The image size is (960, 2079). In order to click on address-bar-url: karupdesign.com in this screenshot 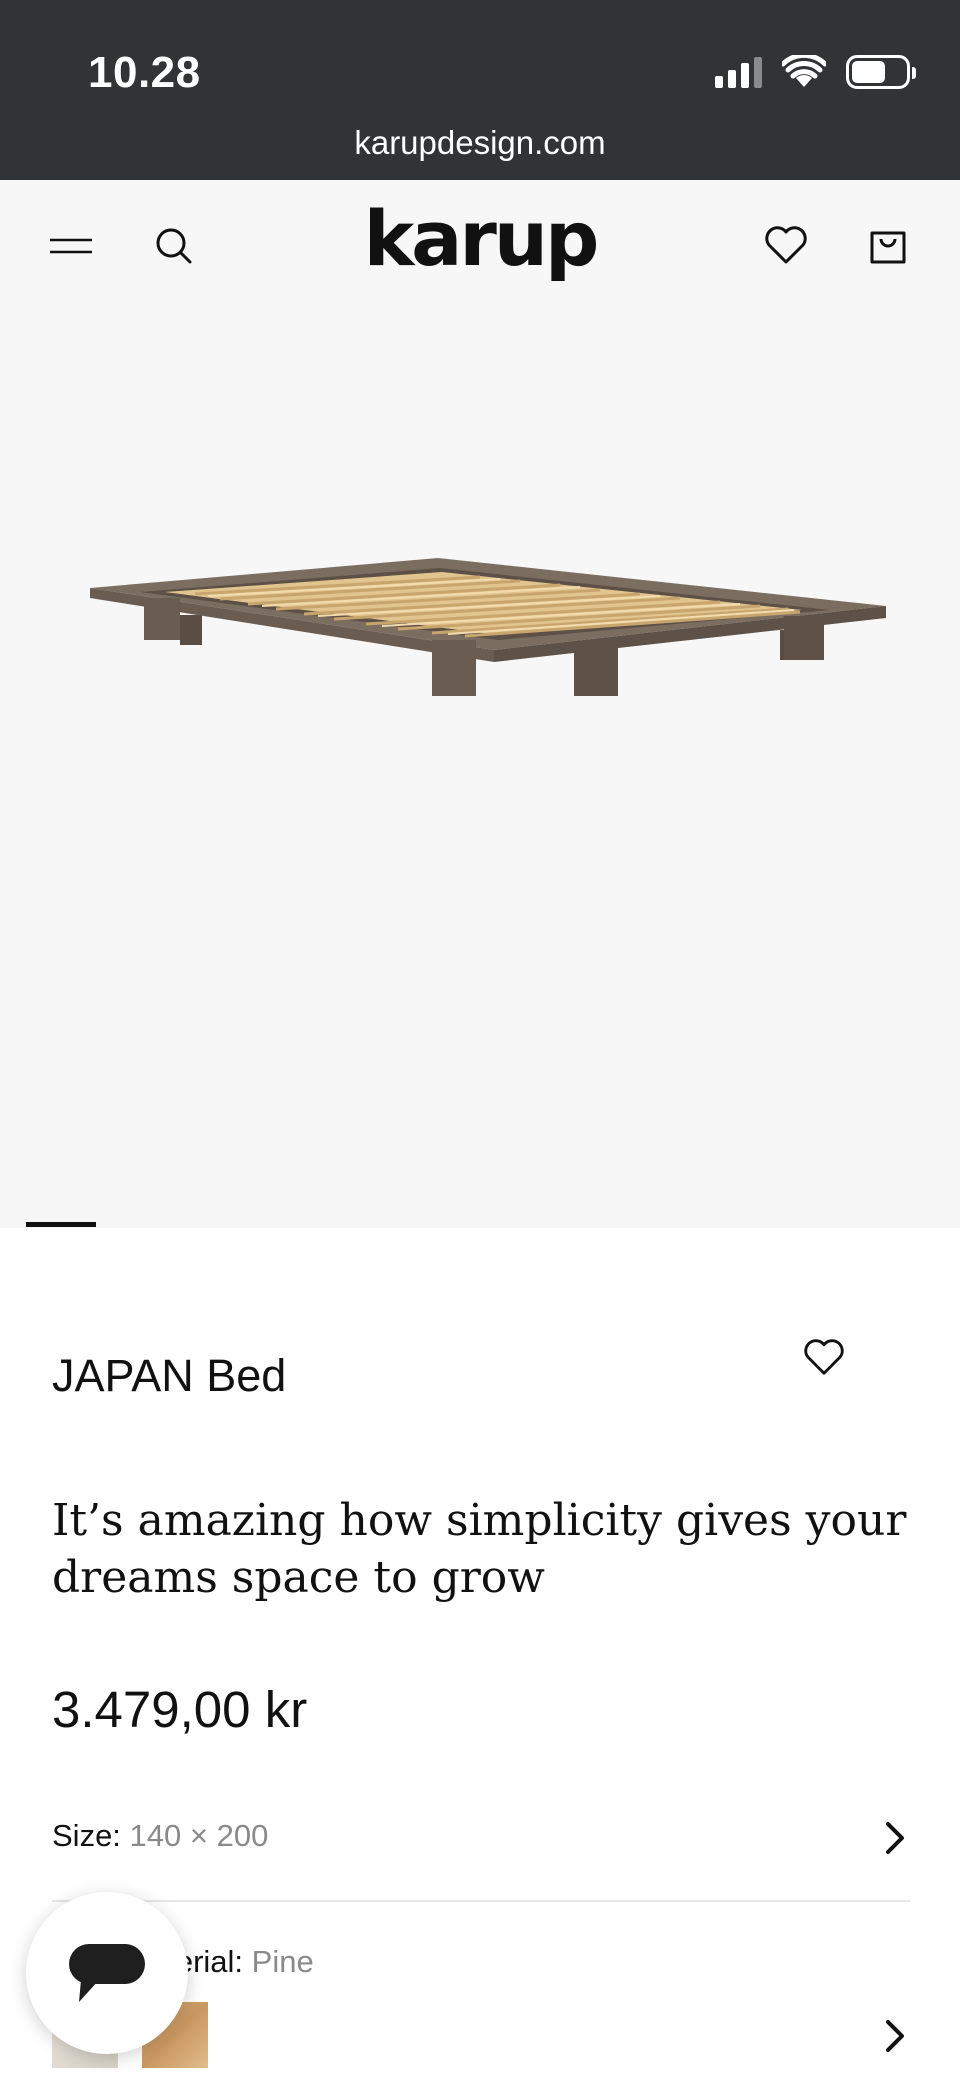, I will do `click(480, 143)`.